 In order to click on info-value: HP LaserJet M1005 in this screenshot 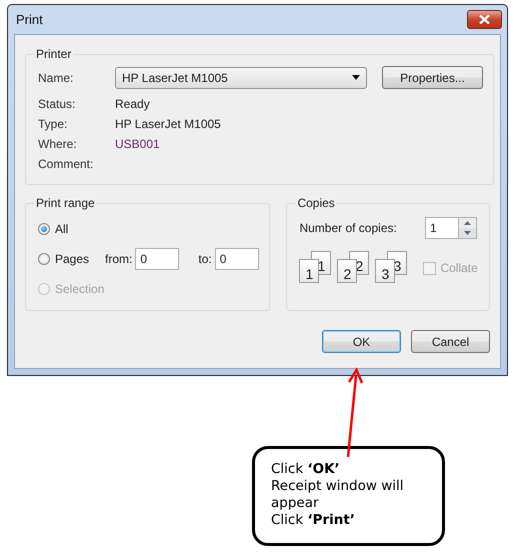, I will do `click(168, 124)`.